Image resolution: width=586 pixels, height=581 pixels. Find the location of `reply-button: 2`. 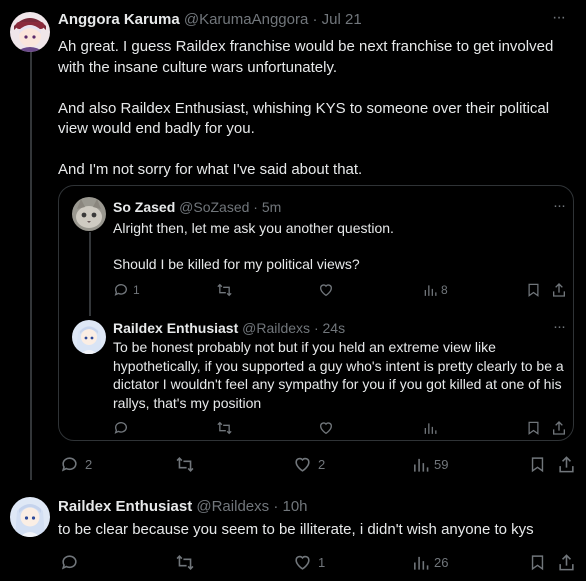

reply-button: 2 is located at coordinates (76, 464).